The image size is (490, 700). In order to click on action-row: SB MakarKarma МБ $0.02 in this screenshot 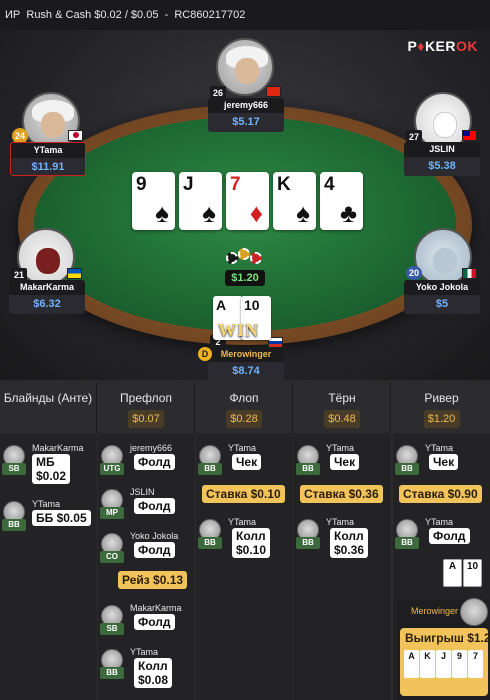, I will do `click(48, 463)`.